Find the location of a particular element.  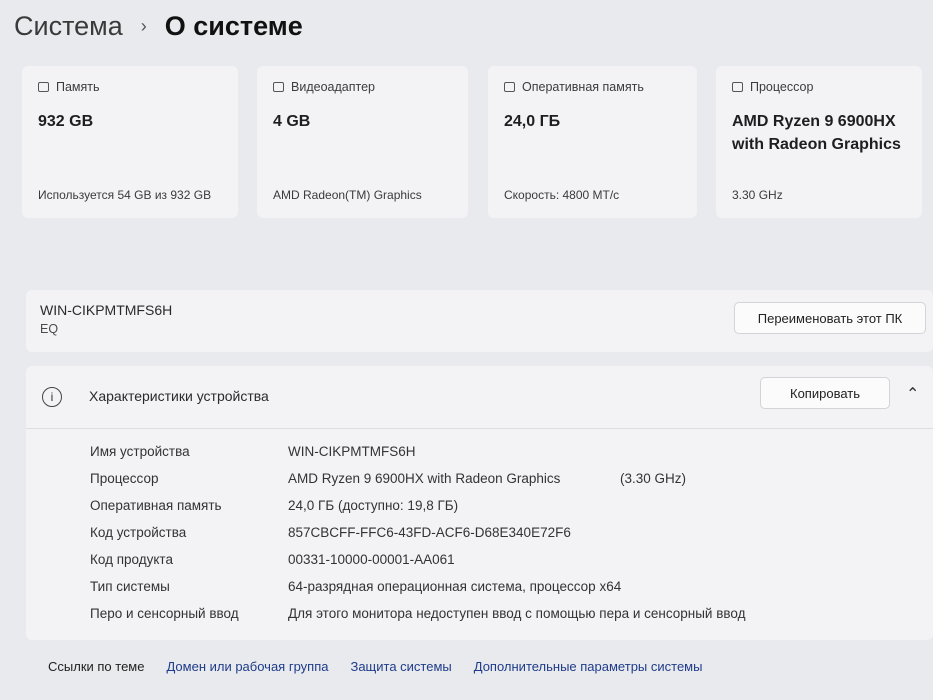

spec-key: Тип системы is located at coordinates (130, 586).